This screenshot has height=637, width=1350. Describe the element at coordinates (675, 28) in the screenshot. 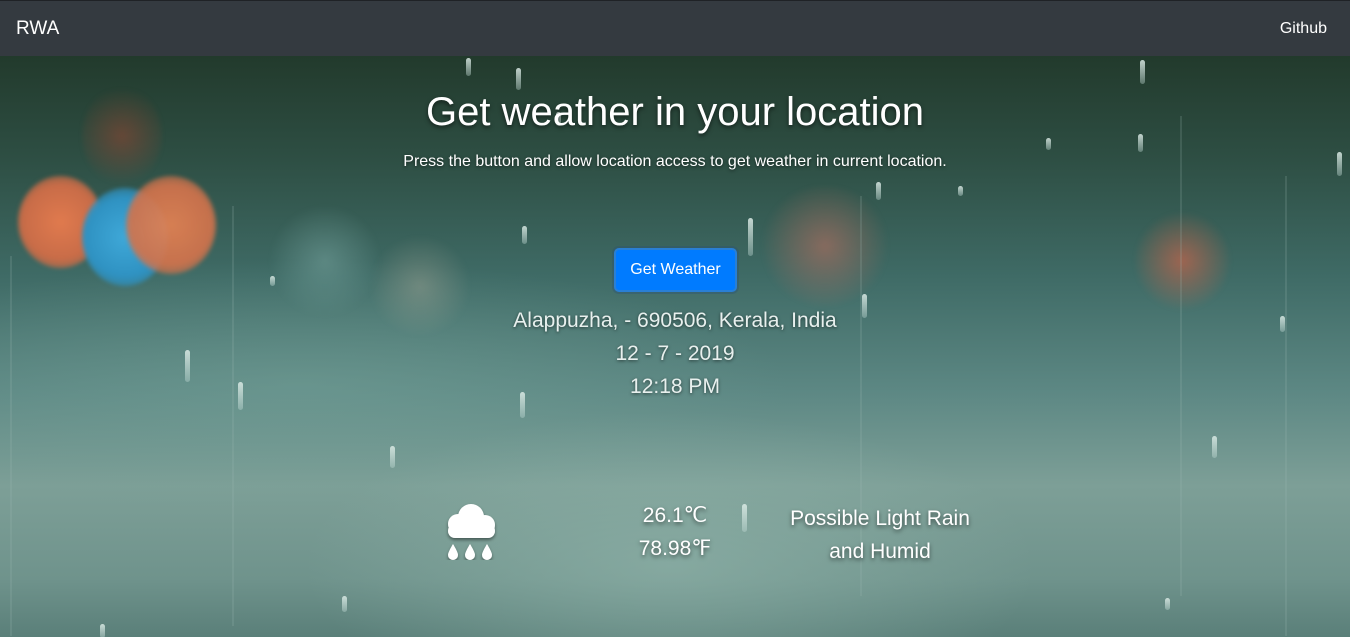

I see `navbar: RWA Github` at that location.